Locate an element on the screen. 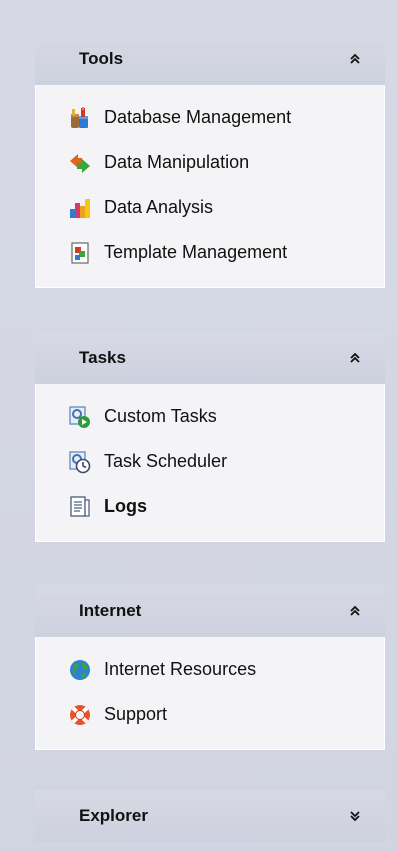  task-scheduler-item: Task Scheduler is located at coordinates (210, 461).